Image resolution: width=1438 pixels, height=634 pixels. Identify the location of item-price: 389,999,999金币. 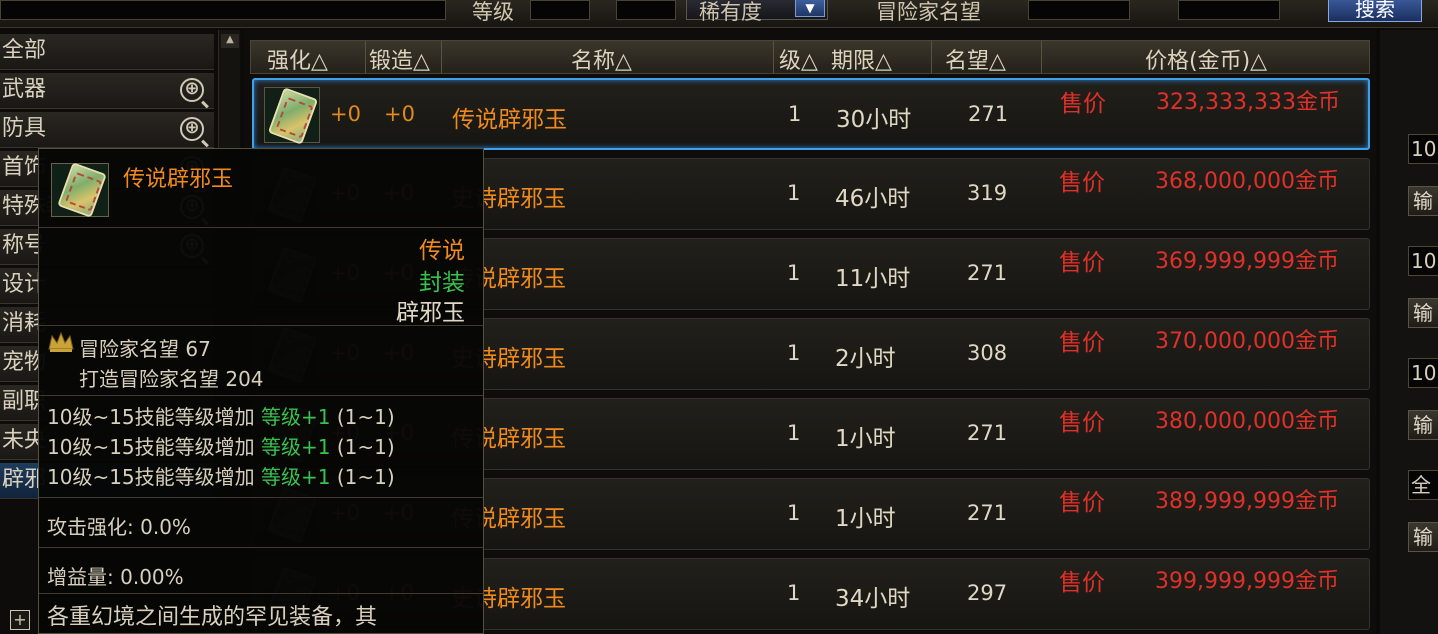
(1247, 501).